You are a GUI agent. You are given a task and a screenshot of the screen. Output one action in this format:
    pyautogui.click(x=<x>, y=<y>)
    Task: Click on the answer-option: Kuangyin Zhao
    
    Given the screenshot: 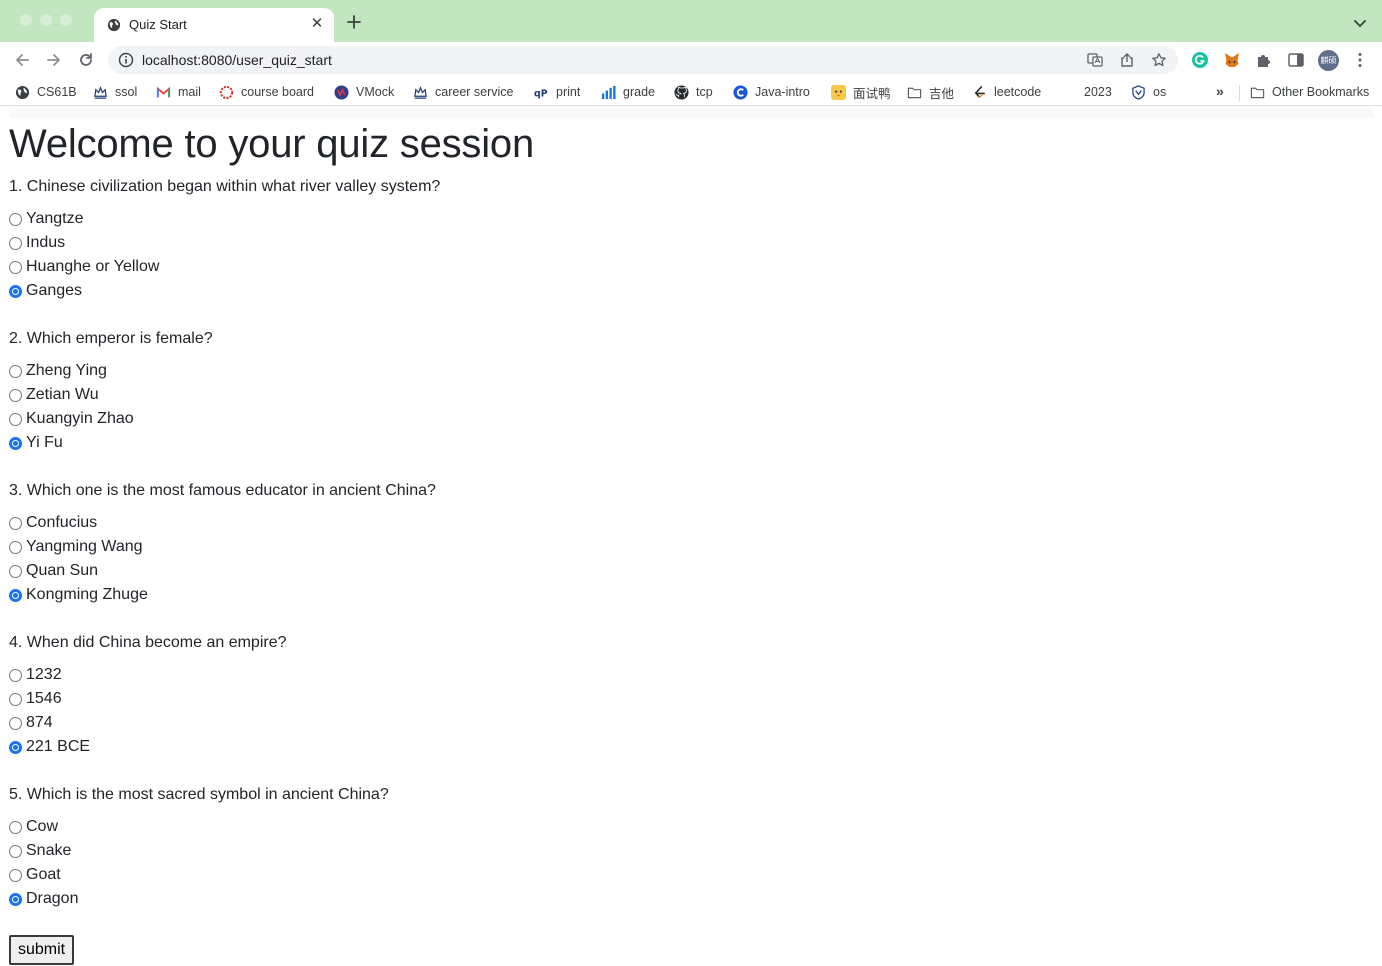 What is the action you would take?
    pyautogui.click(x=691, y=419)
    